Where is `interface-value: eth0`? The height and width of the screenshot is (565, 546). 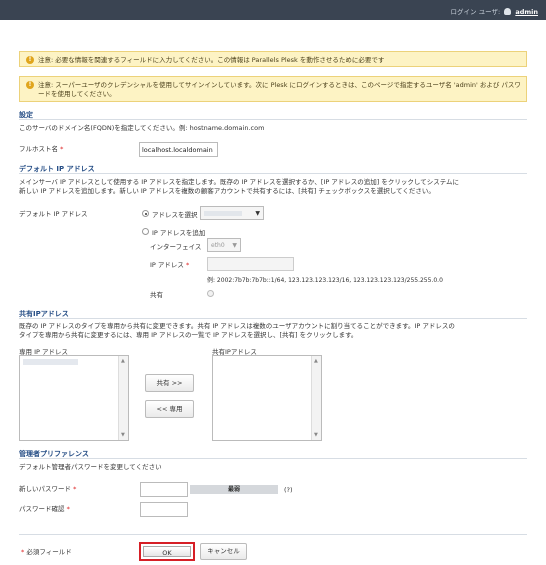 interface-value: eth0 is located at coordinates (218, 245).